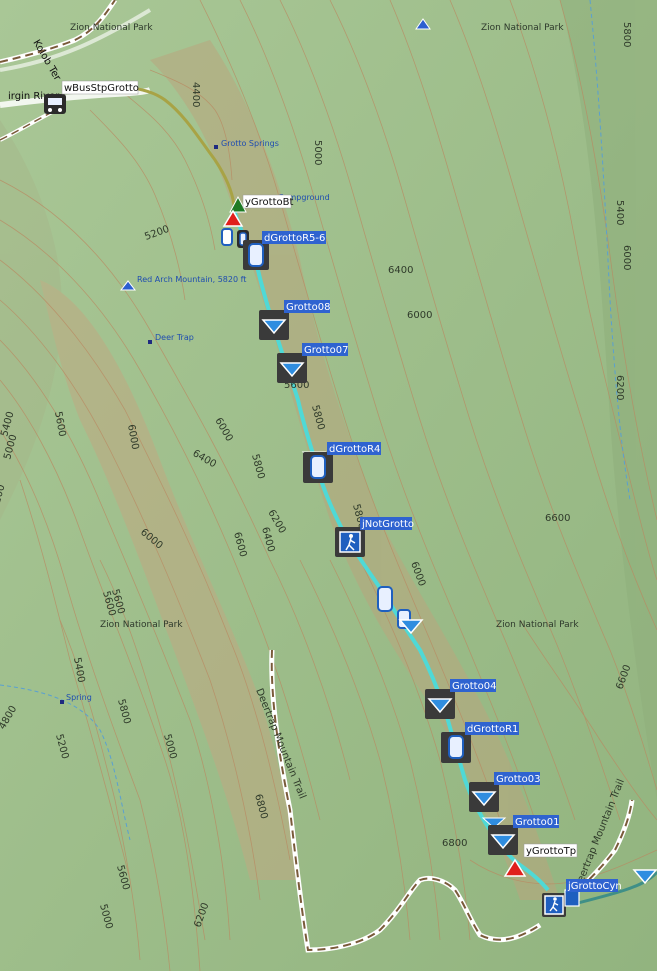 The height and width of the screenshot is (971, 657). I want to click on hiker-icon, so click(572, 898).